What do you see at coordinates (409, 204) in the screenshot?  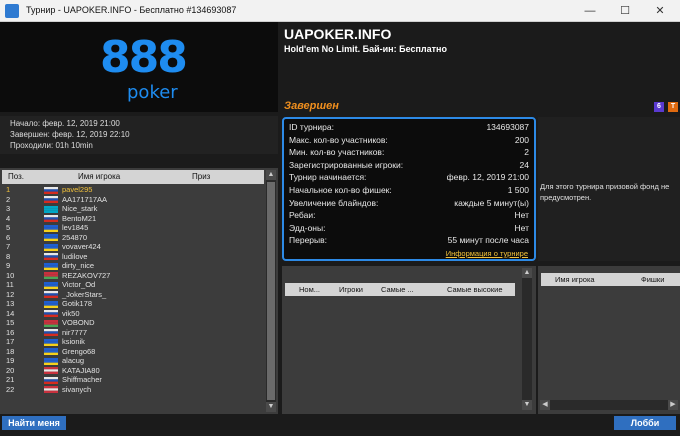 I see `info-row: Увеличение блайндов: каждые 5 минут(ы)` at bounding box center [409, 204].